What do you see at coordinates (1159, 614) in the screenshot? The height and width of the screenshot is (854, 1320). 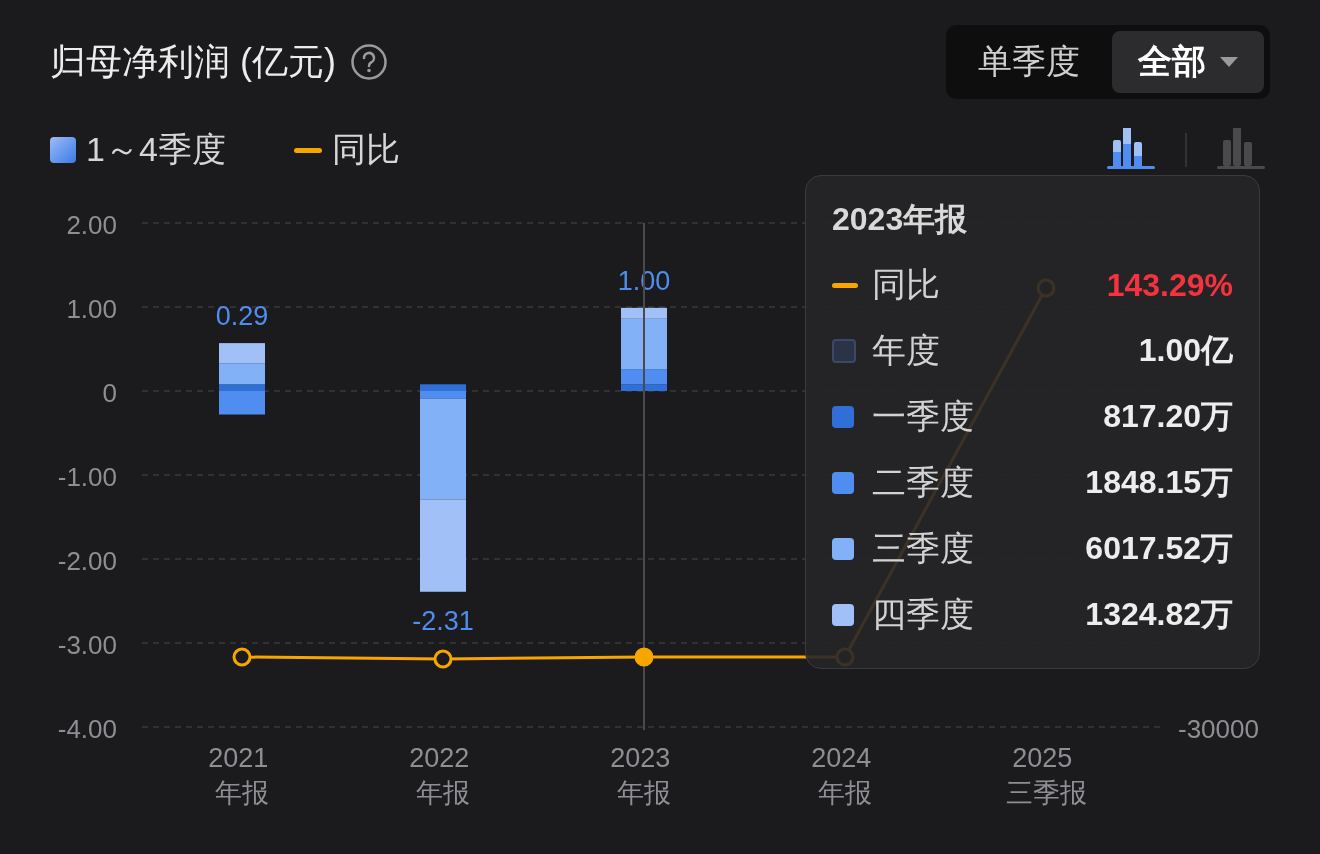 I see `tooltip-value: 1324.82万` at bounding box center [1159, 614].